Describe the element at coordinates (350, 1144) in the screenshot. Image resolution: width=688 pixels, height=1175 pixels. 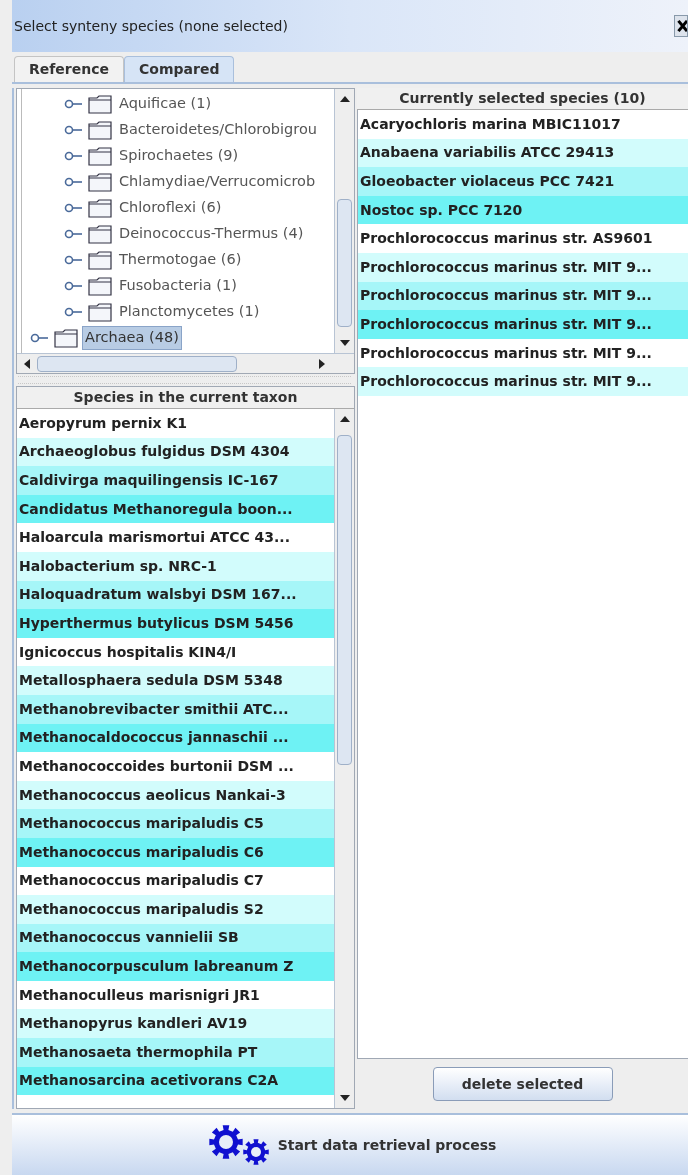
I see `start-button: Start data retrieval process` at that location.